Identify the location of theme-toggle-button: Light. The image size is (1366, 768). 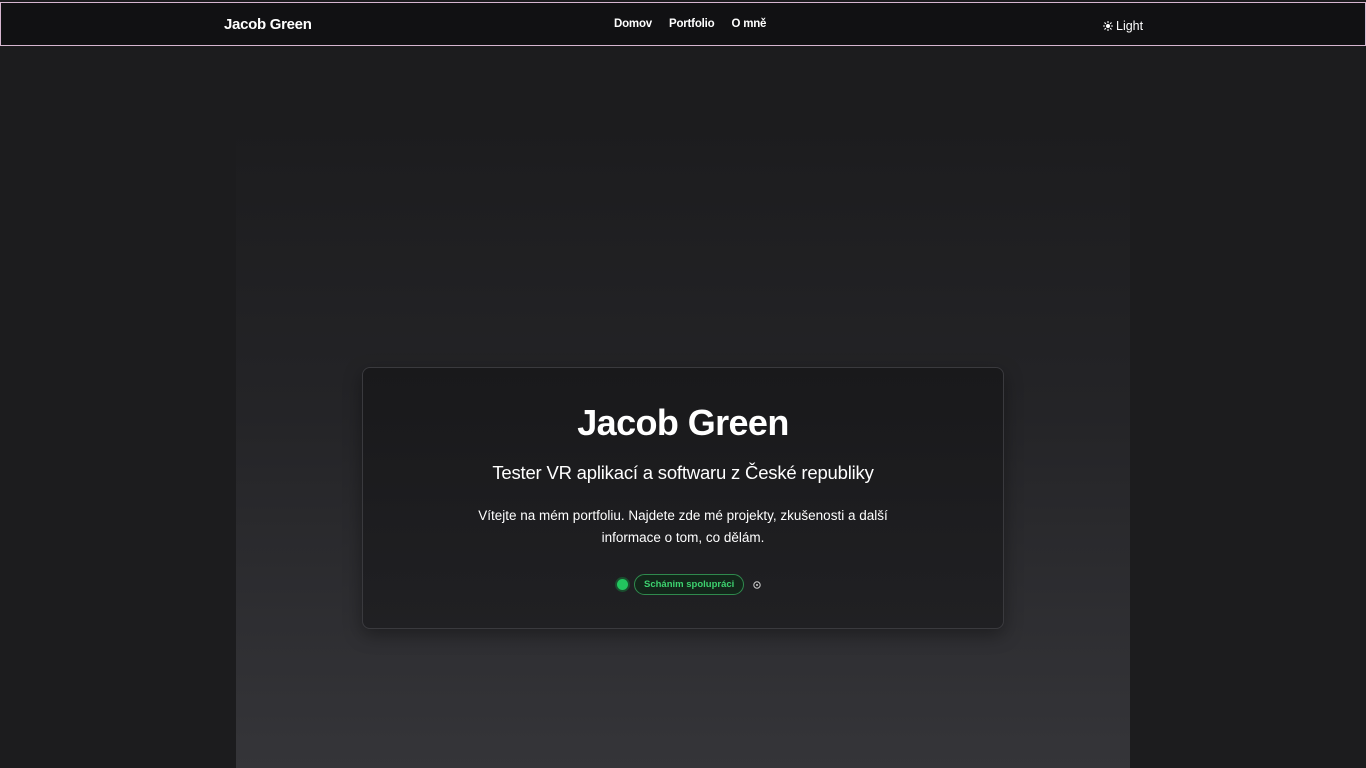
(1123, 26).